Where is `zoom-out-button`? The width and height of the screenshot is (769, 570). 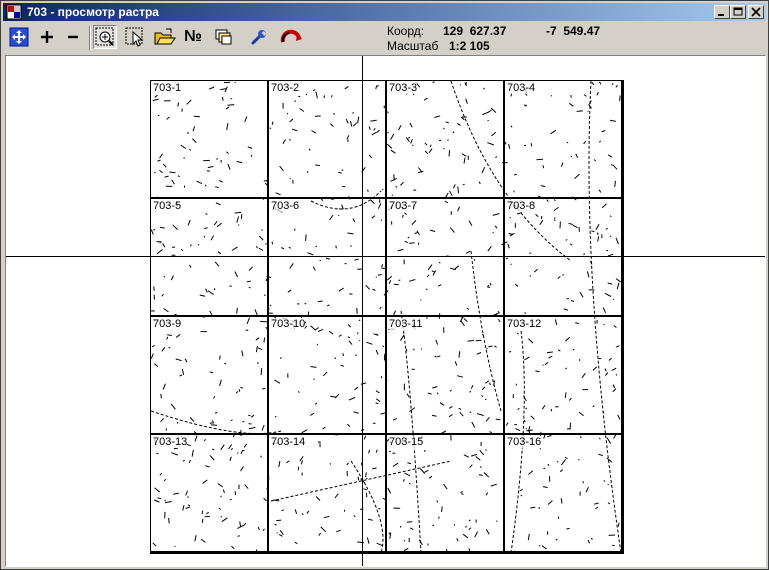
zoom-out-button is located at coordinates (73, 37).